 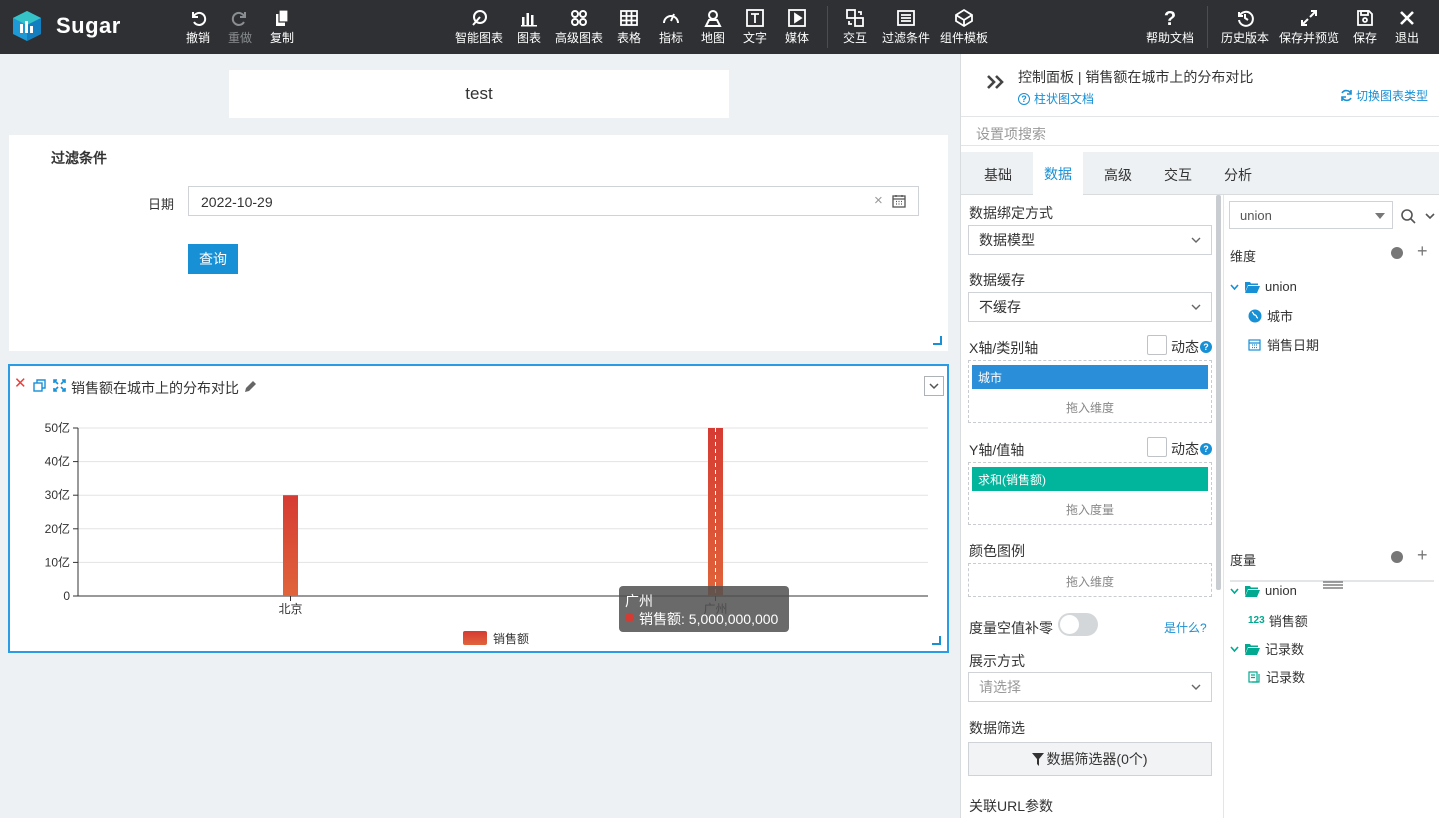 What do you see at coordinates (1422, 251) in the screenshot?
I see `add-dimension-icon: +` at bounding box center [1422, 251].